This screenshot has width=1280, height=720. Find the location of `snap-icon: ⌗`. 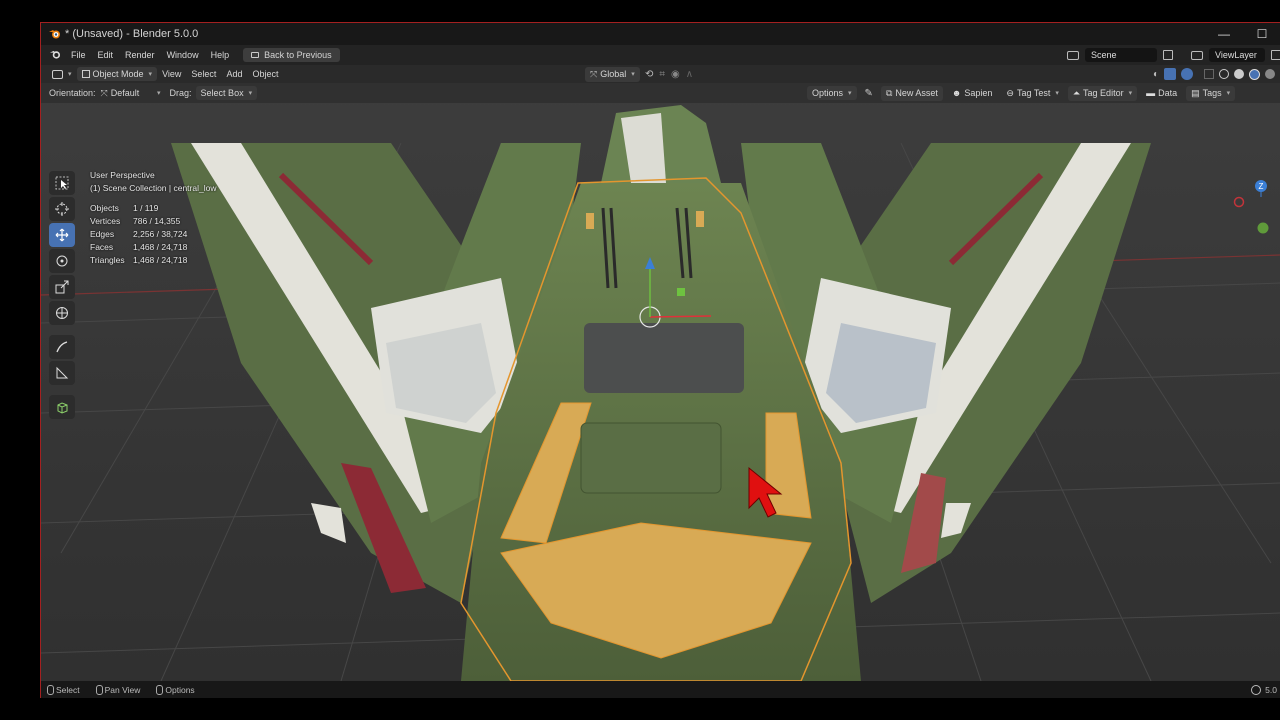

snap-icon: ⌗ is located at coordinates (662, 74).